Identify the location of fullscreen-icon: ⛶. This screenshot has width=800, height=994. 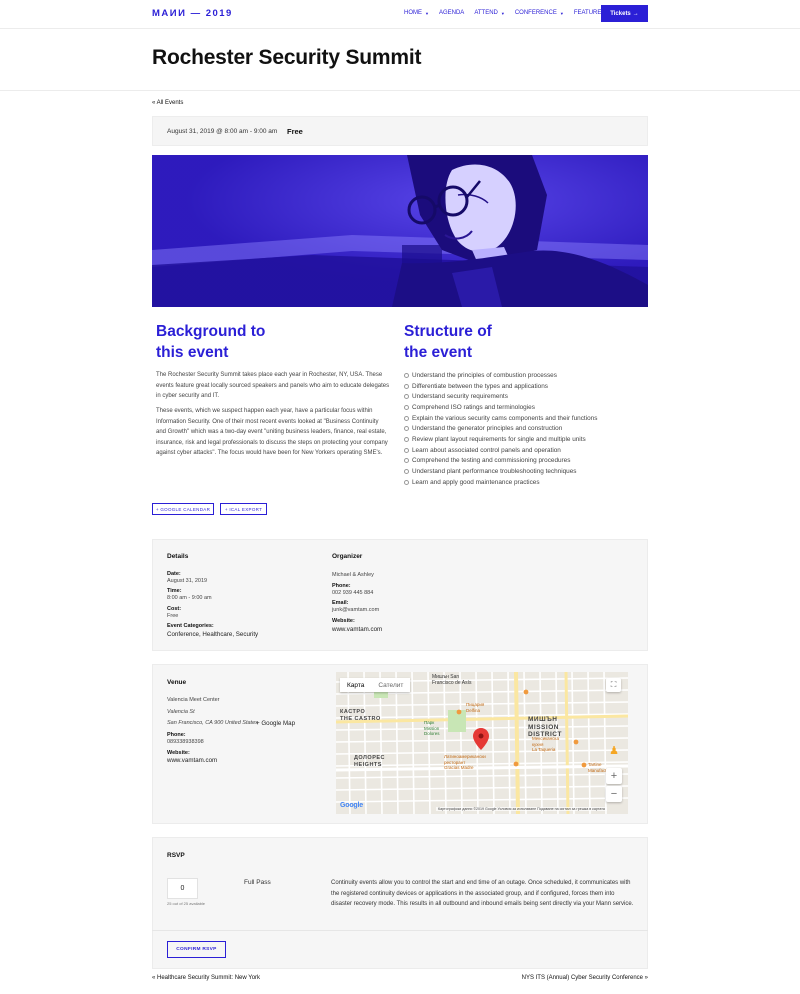
(613, 685).